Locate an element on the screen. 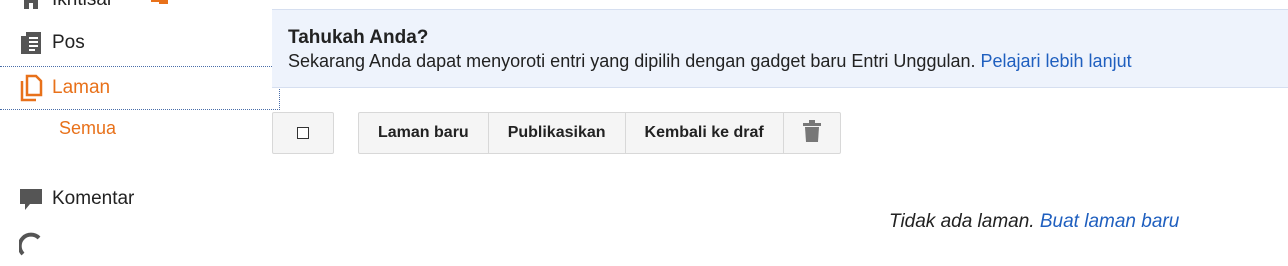 This screenshot has height=266, width=1288. sidebar-item-overview: Ikhtisar is located at coordinates (140, 11).